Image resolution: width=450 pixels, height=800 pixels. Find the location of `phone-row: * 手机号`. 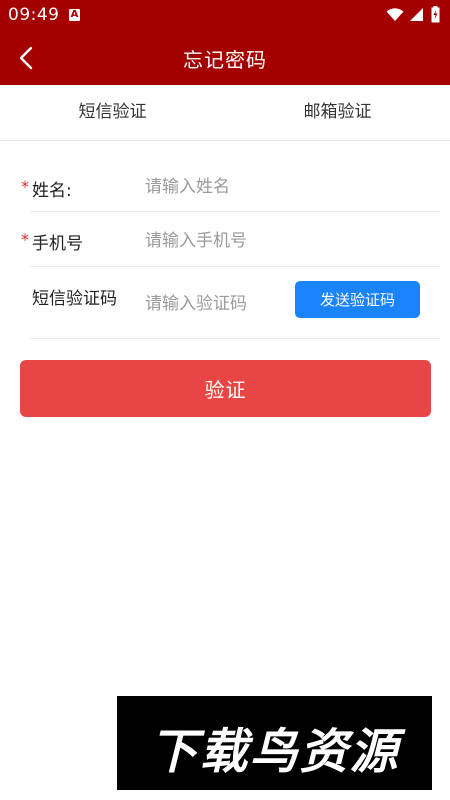

phone-row: * 手机号 is located at coordinates (225, 239).